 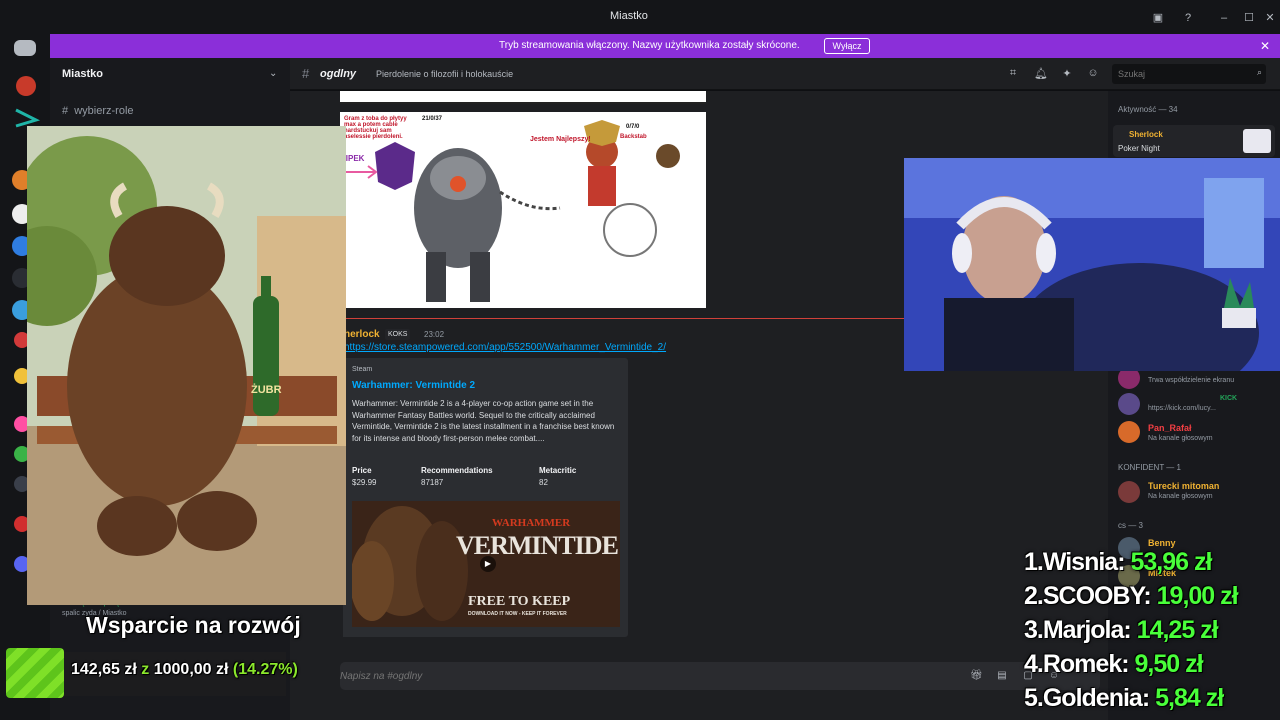 I want to click on help-icon: ?, so click(x=1188, y=18).